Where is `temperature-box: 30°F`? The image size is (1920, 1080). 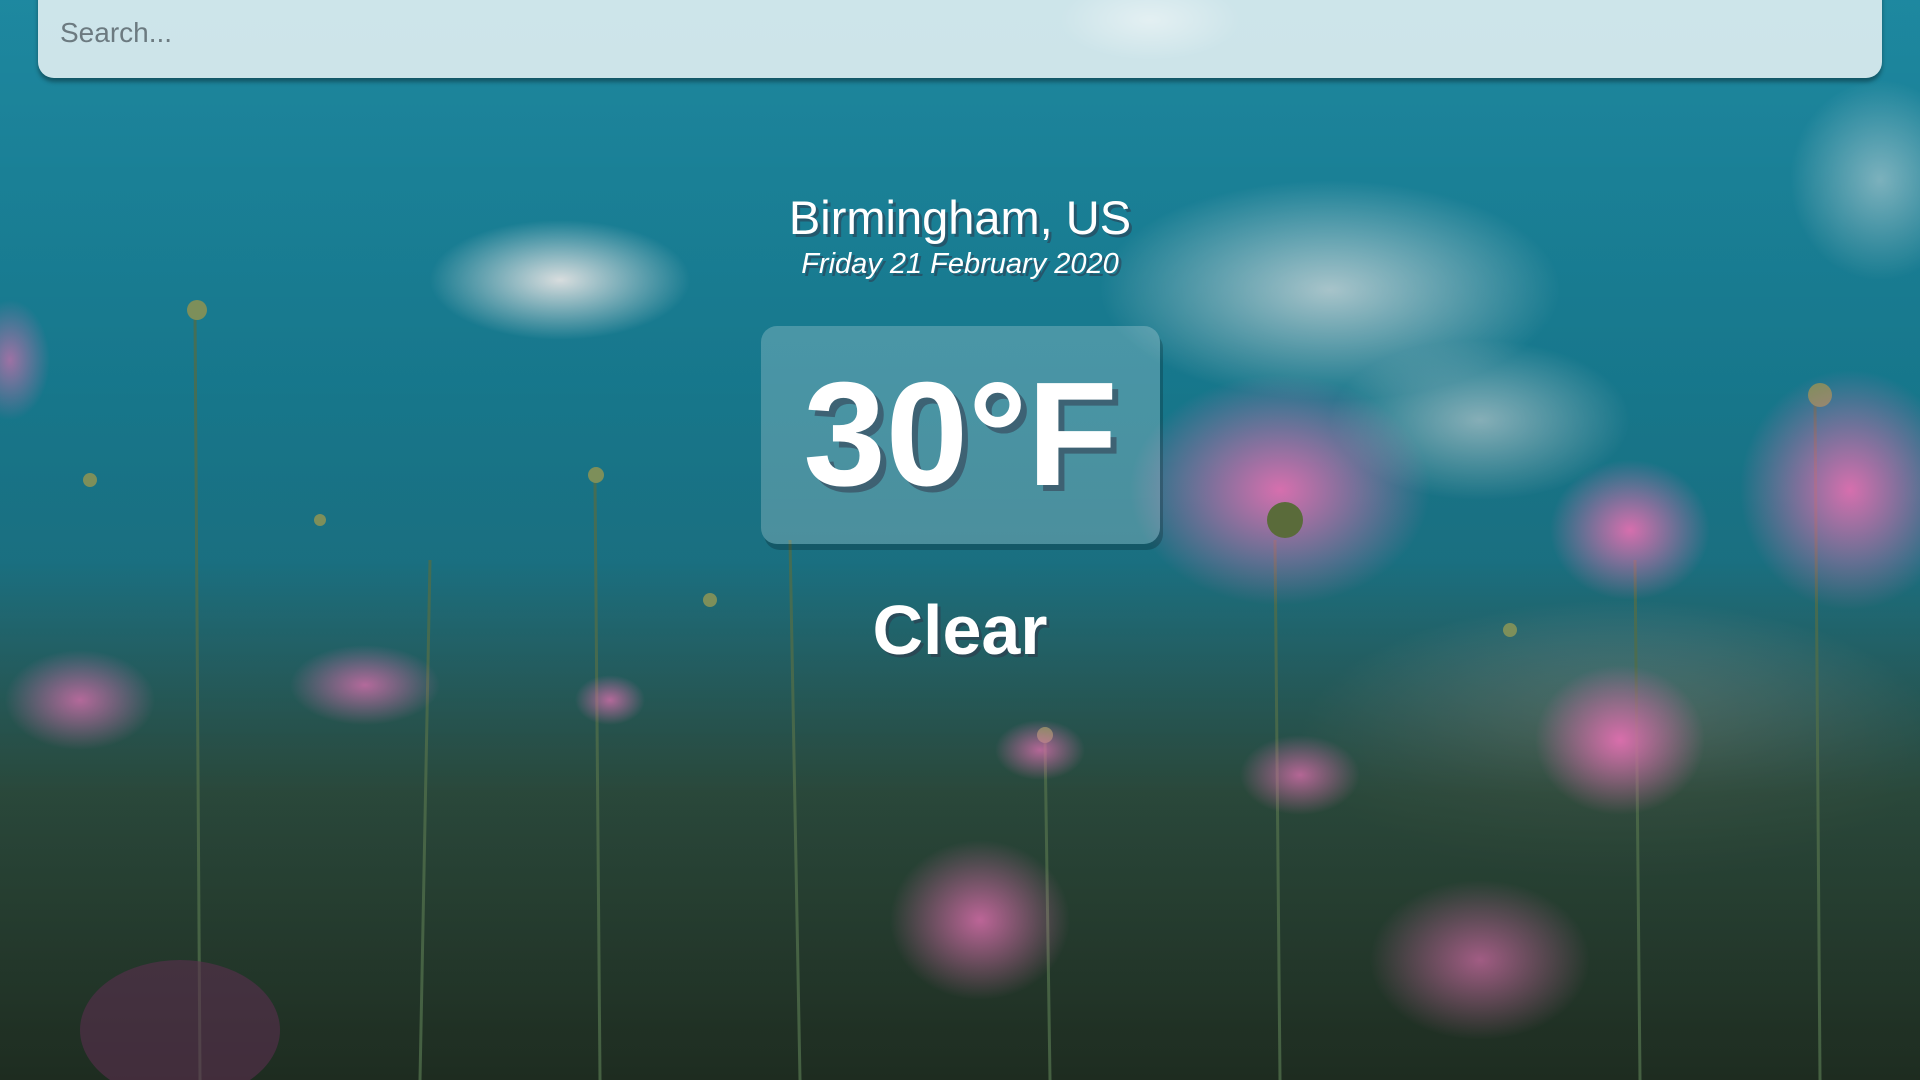 temperature-box: 30°F is located at coordinates (960, 435).